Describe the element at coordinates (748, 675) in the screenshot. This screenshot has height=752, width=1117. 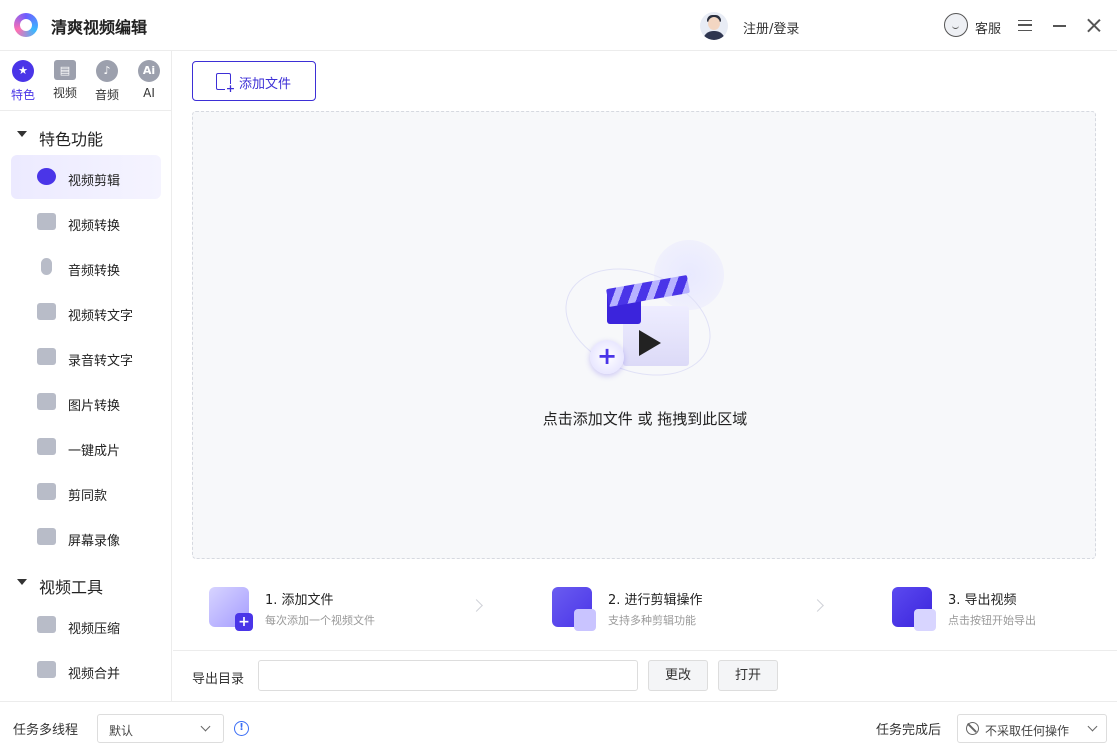
I see `open-directory-button: 打开` at that location.